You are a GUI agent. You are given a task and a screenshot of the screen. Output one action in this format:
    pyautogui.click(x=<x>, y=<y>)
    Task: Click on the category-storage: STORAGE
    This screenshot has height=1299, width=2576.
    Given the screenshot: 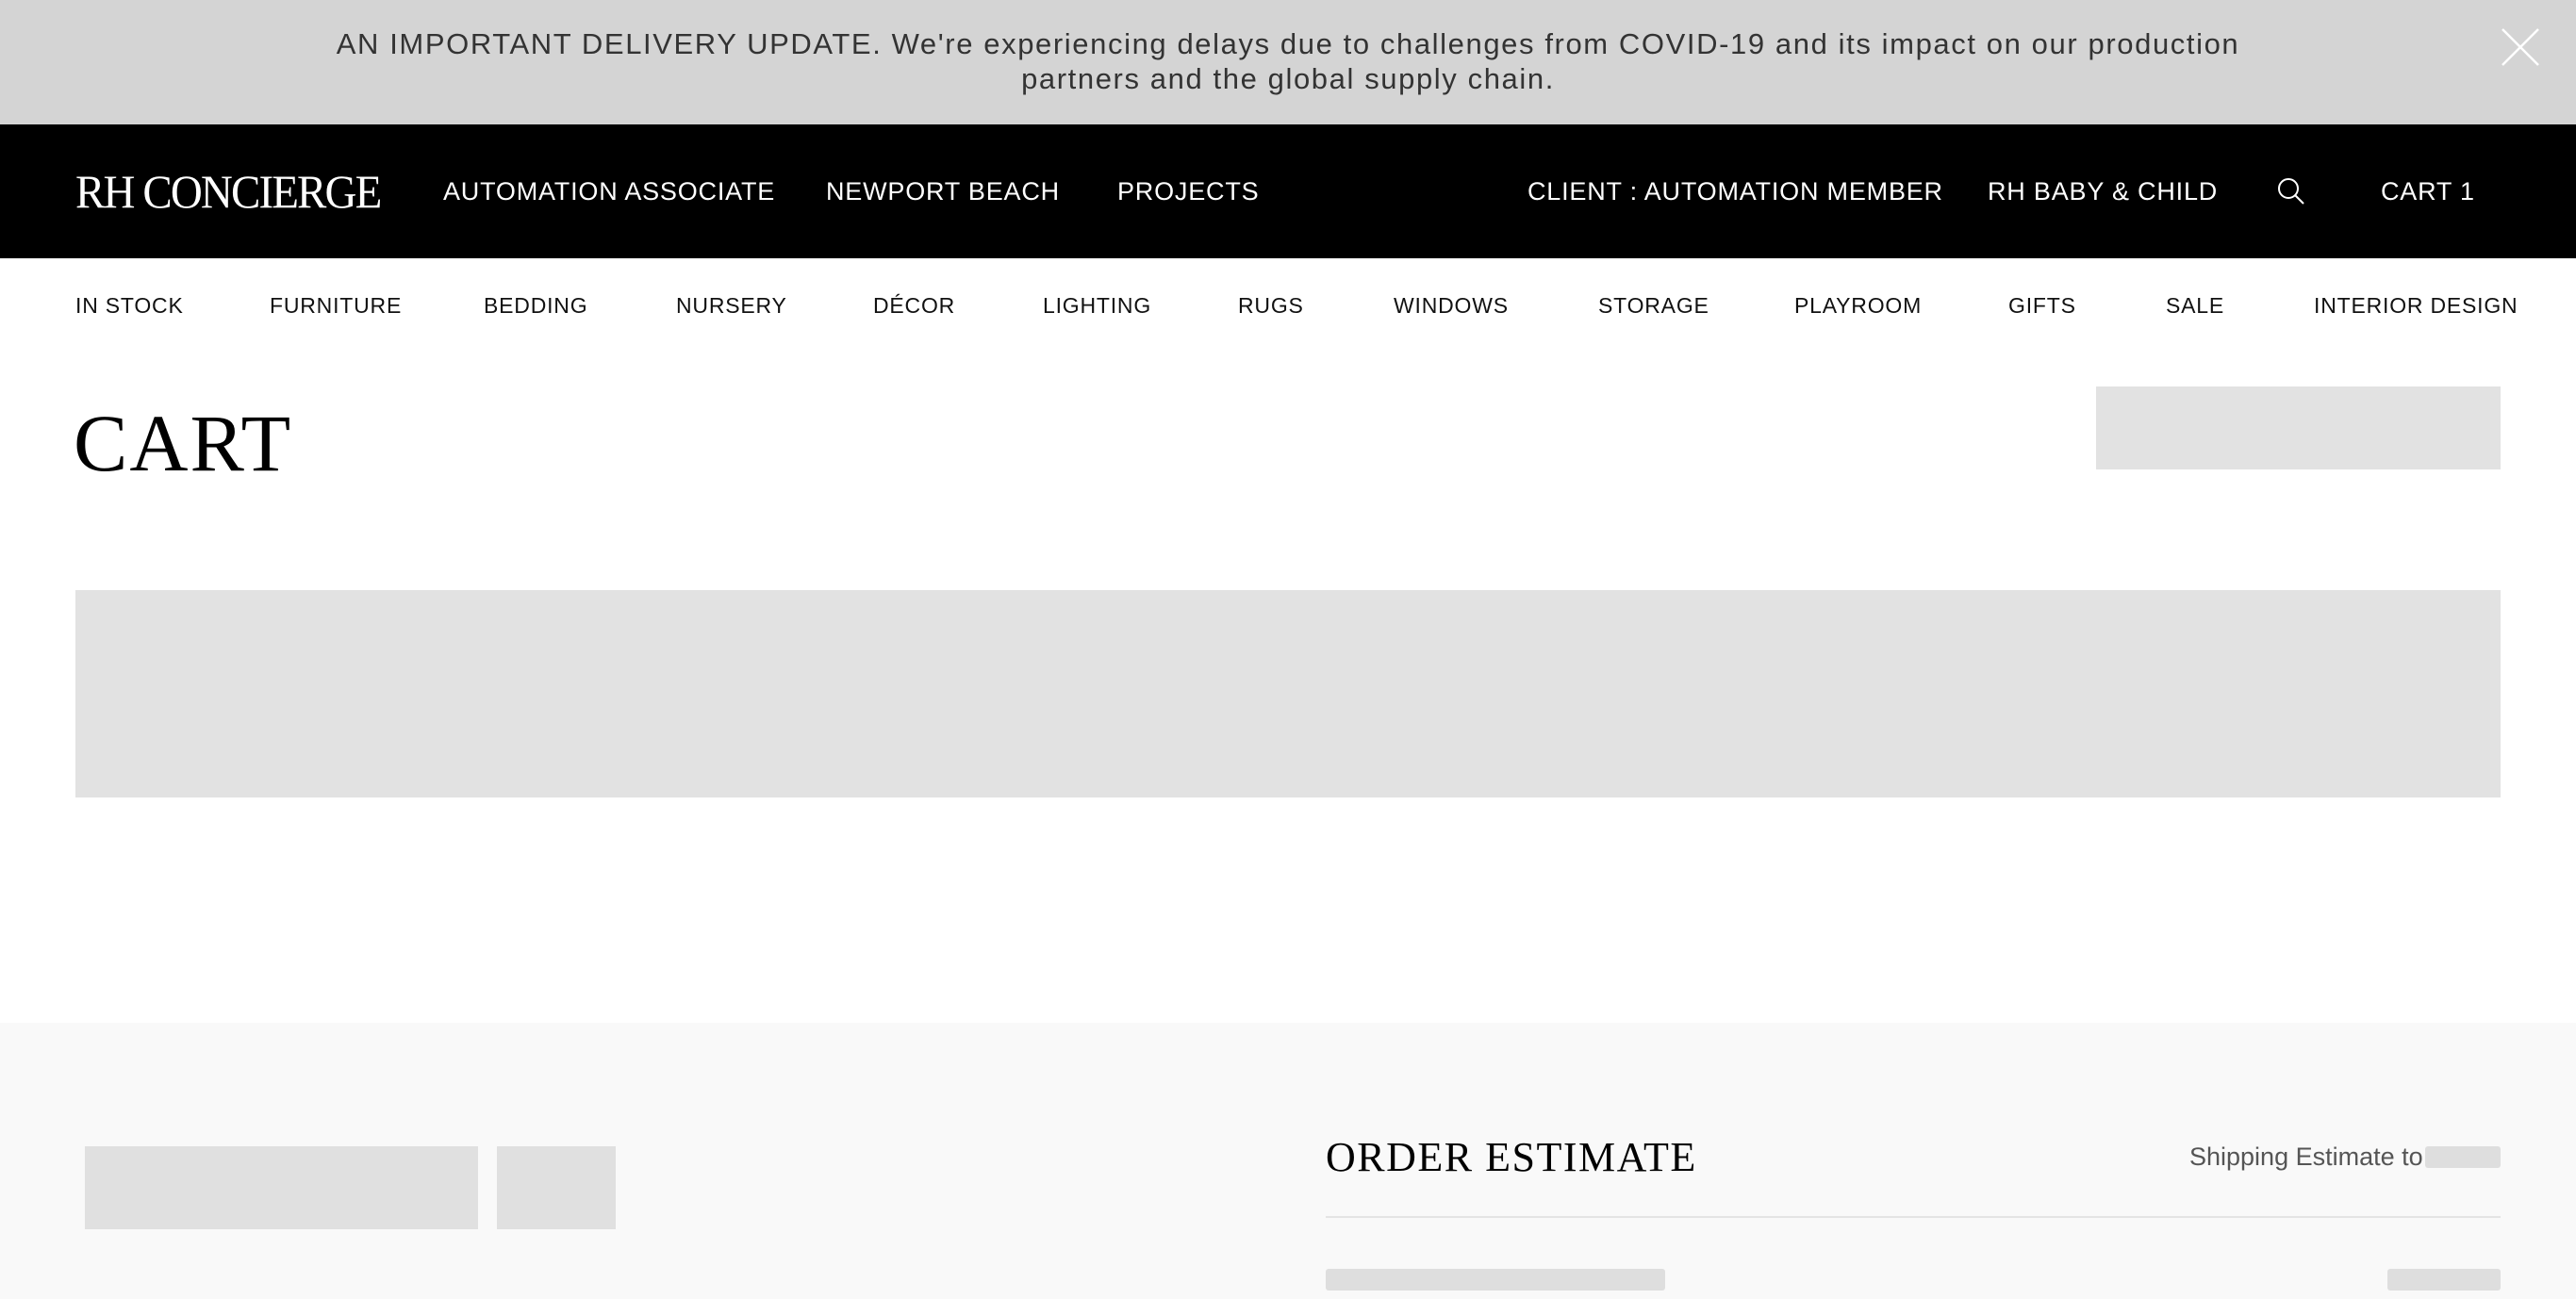 What is the action you would take?
    pyautogui.click(x=1653, y=305)
    